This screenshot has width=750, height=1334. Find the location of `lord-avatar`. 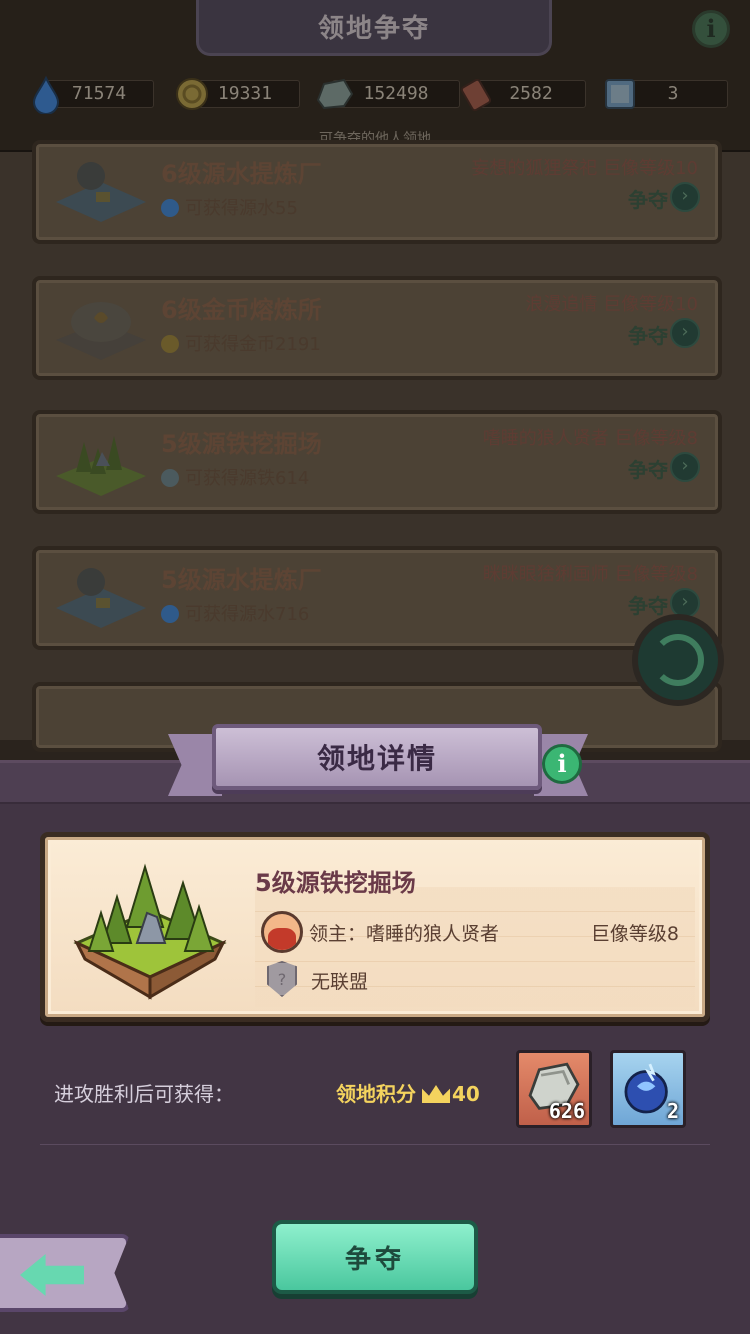

lord-avatar is located at coordinates (282, 932).